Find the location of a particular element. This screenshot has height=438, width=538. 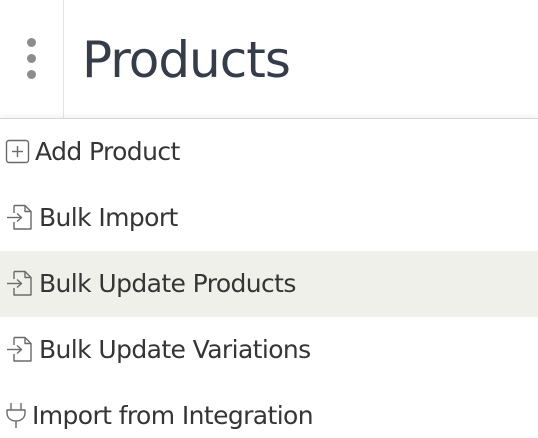

more-options-button is located at coordinates (32, 59).